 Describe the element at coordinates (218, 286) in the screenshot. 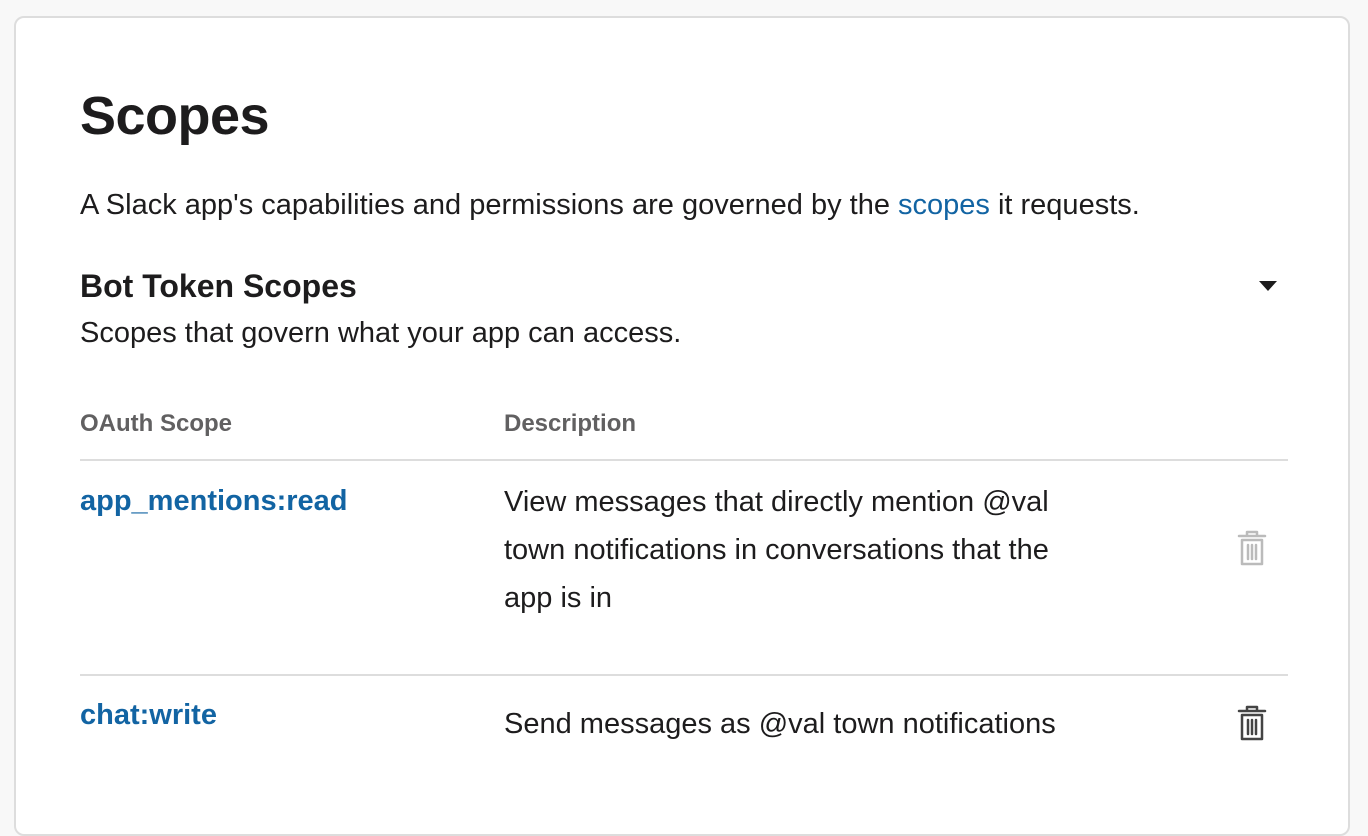

I see `section-title: Bot Token Scopes` at that location.